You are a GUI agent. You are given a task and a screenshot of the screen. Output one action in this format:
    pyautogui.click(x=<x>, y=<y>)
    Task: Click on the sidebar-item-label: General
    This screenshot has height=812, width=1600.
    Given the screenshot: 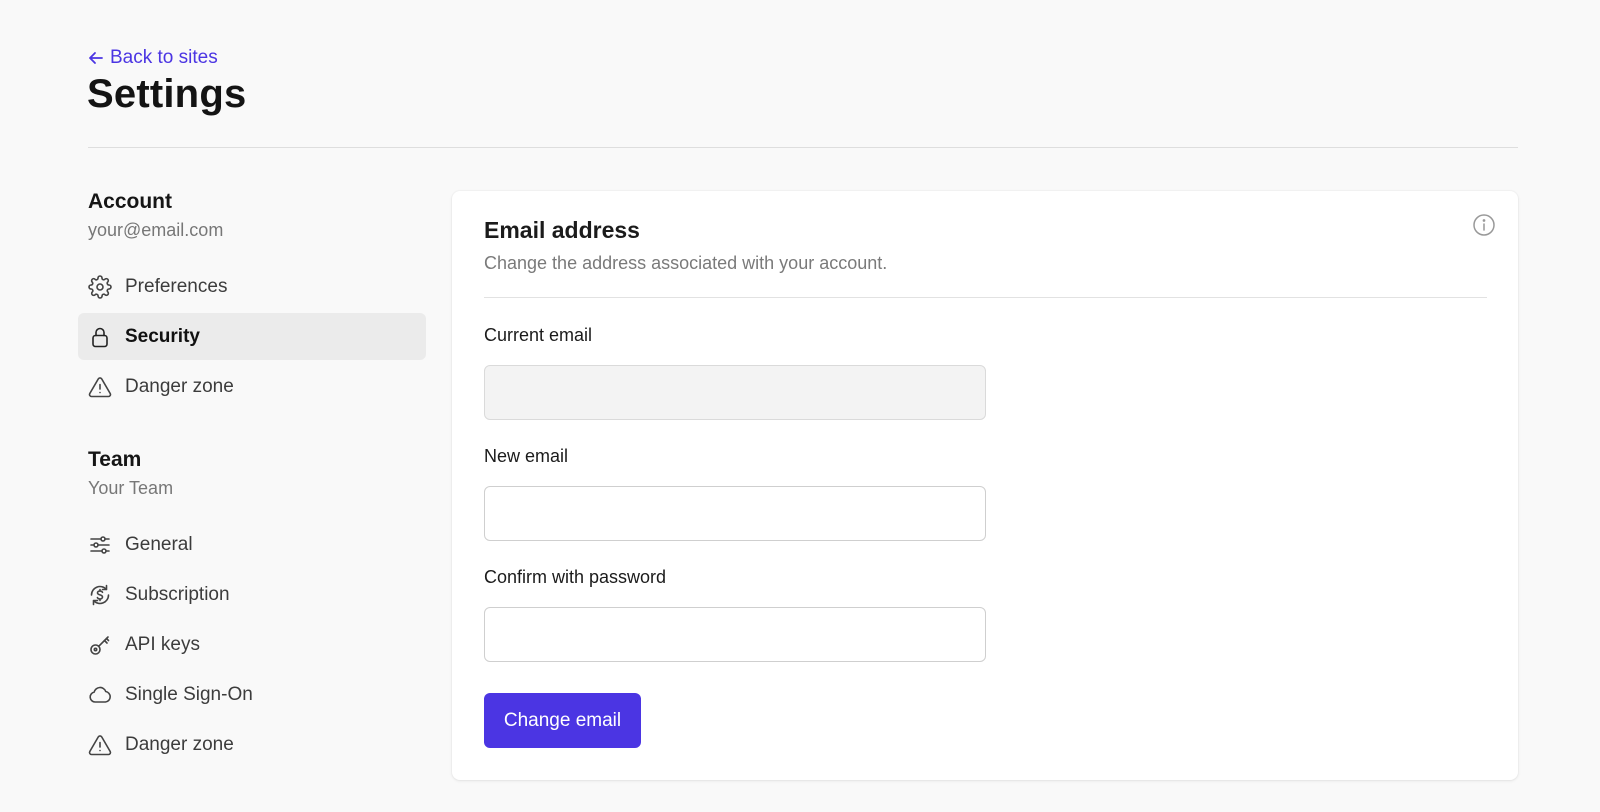 What is the action you would take?
    pyautogui.click(x=159, y=544)
    